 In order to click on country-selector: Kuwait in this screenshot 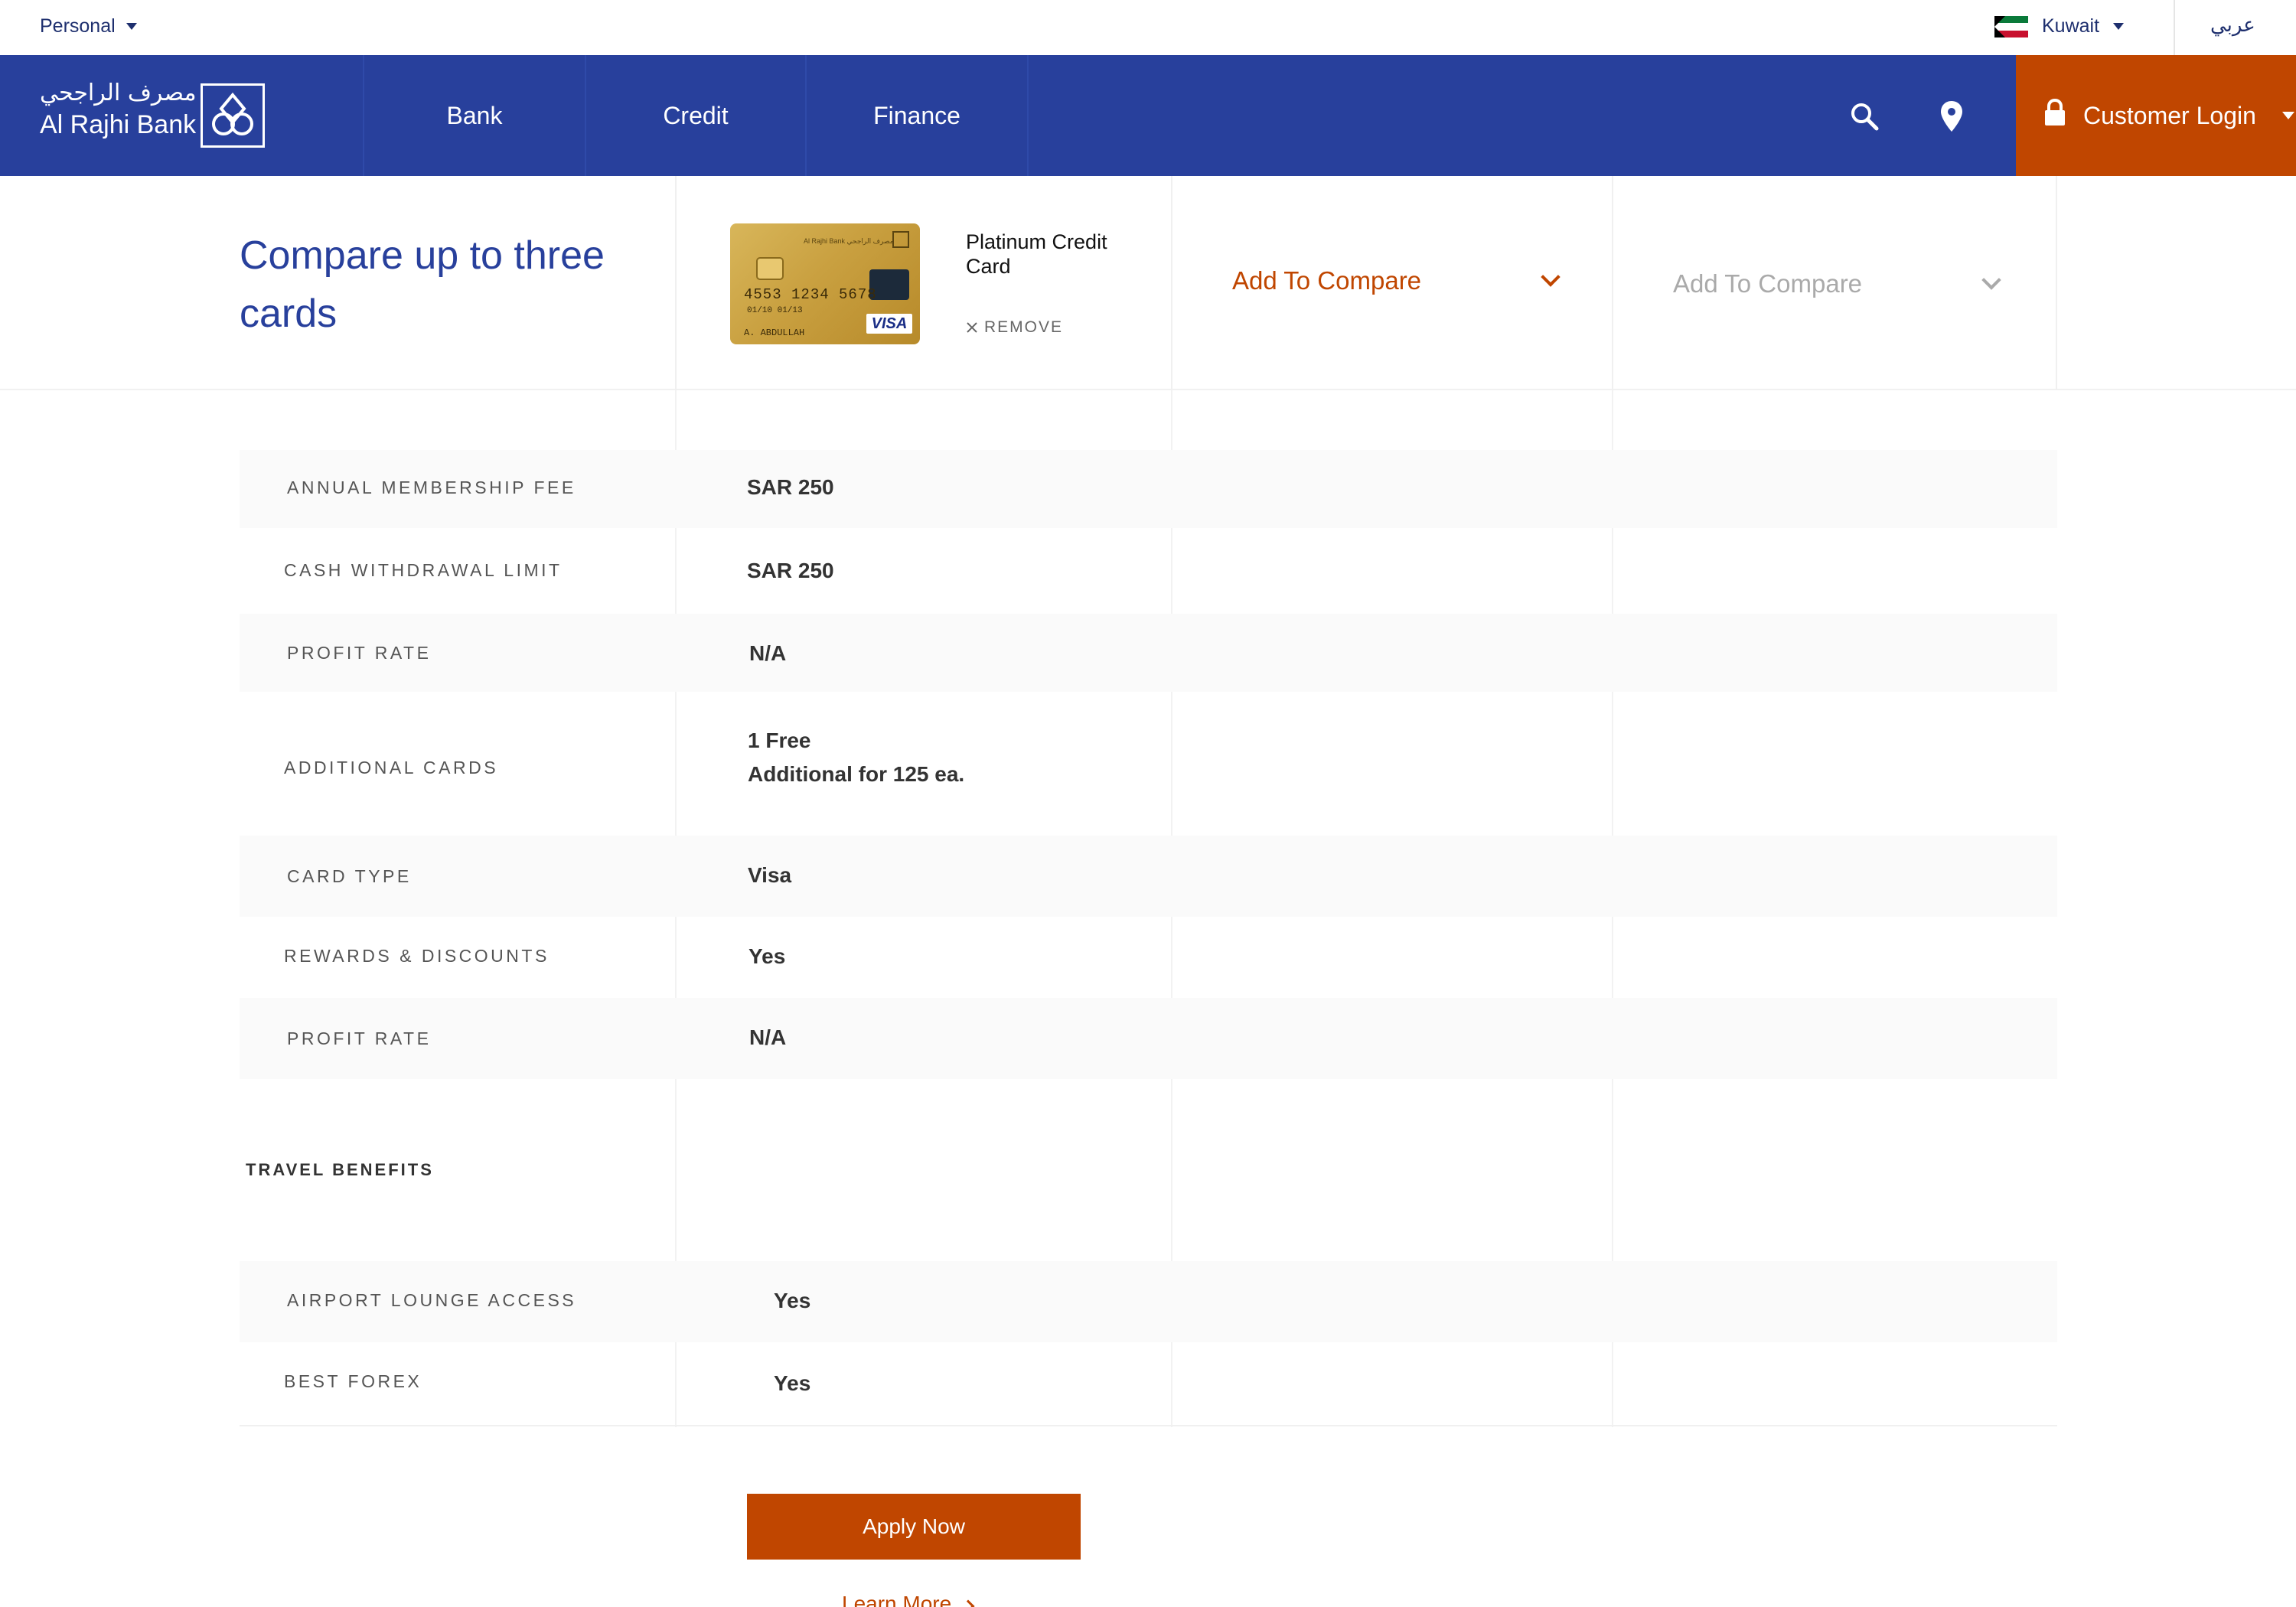, I will do `click(2059, 26)`.